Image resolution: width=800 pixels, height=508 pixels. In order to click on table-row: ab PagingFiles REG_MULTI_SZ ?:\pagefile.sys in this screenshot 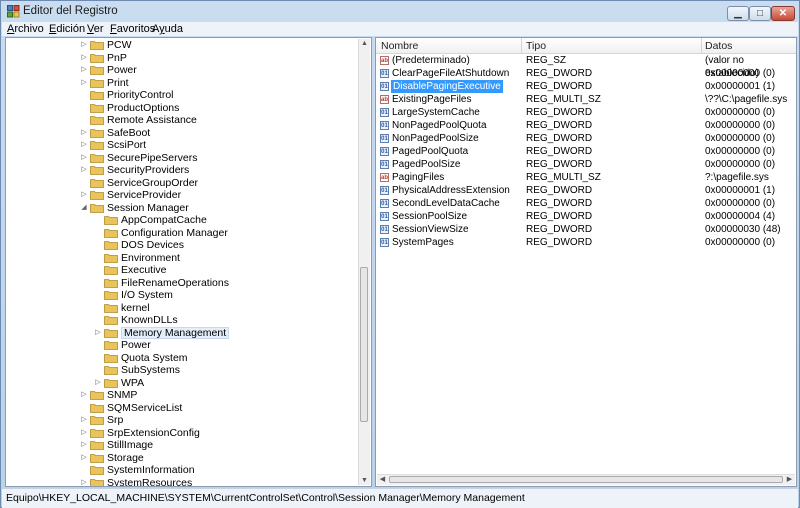, I will do `click(586, 177)`.